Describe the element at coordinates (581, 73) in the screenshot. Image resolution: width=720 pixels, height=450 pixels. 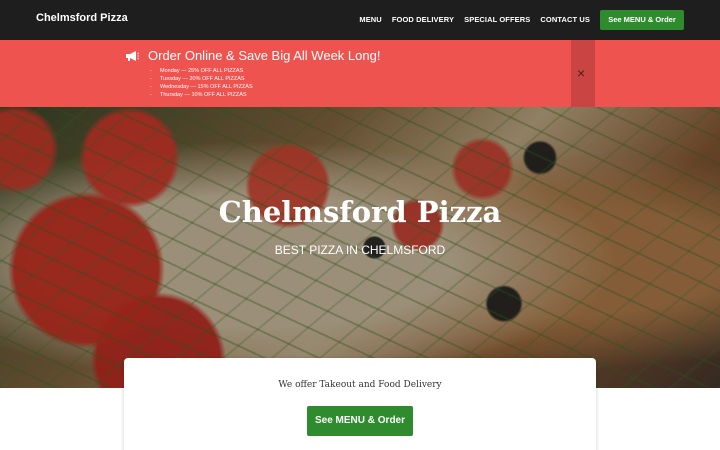
I see `close-icon: ×` at that location.